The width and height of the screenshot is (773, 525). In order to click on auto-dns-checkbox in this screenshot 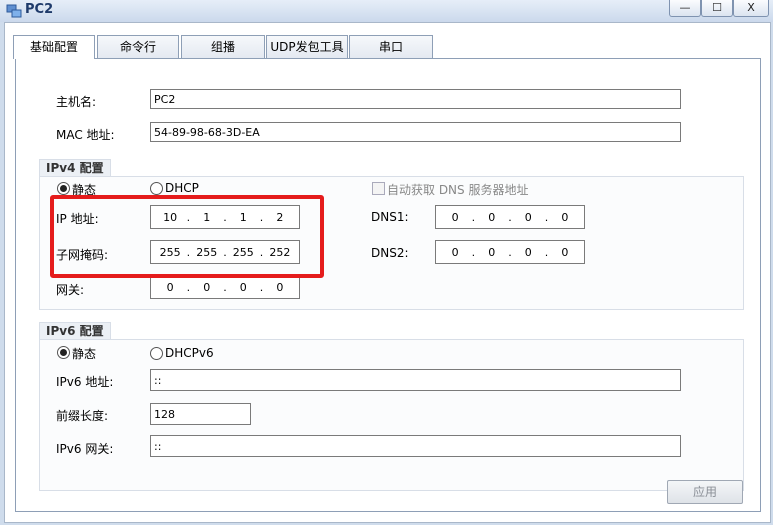, I will do `click(378, 188)`.